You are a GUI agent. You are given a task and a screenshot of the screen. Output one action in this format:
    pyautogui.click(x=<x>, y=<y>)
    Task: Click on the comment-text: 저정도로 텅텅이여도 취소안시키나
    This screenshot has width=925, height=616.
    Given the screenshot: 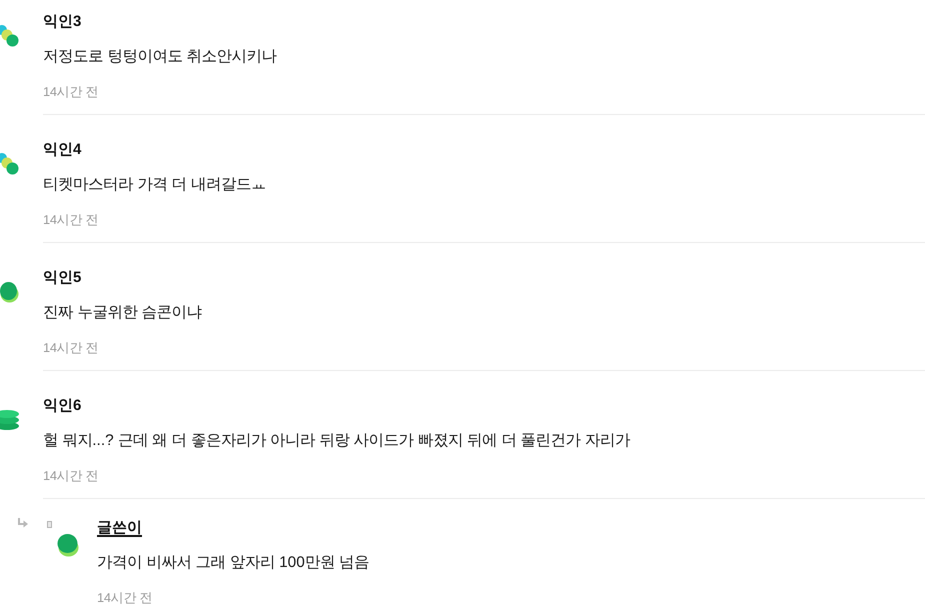 What is the action you would take?
    pyautogui.click(x=160, y=57)
    